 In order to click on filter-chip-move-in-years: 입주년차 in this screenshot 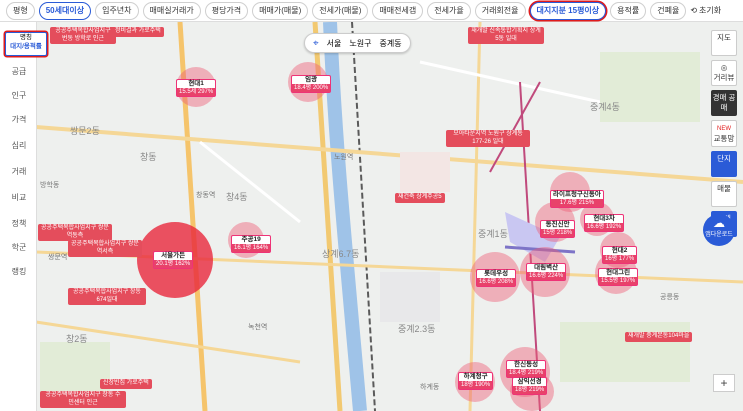, I will do `click(117, 10)`.